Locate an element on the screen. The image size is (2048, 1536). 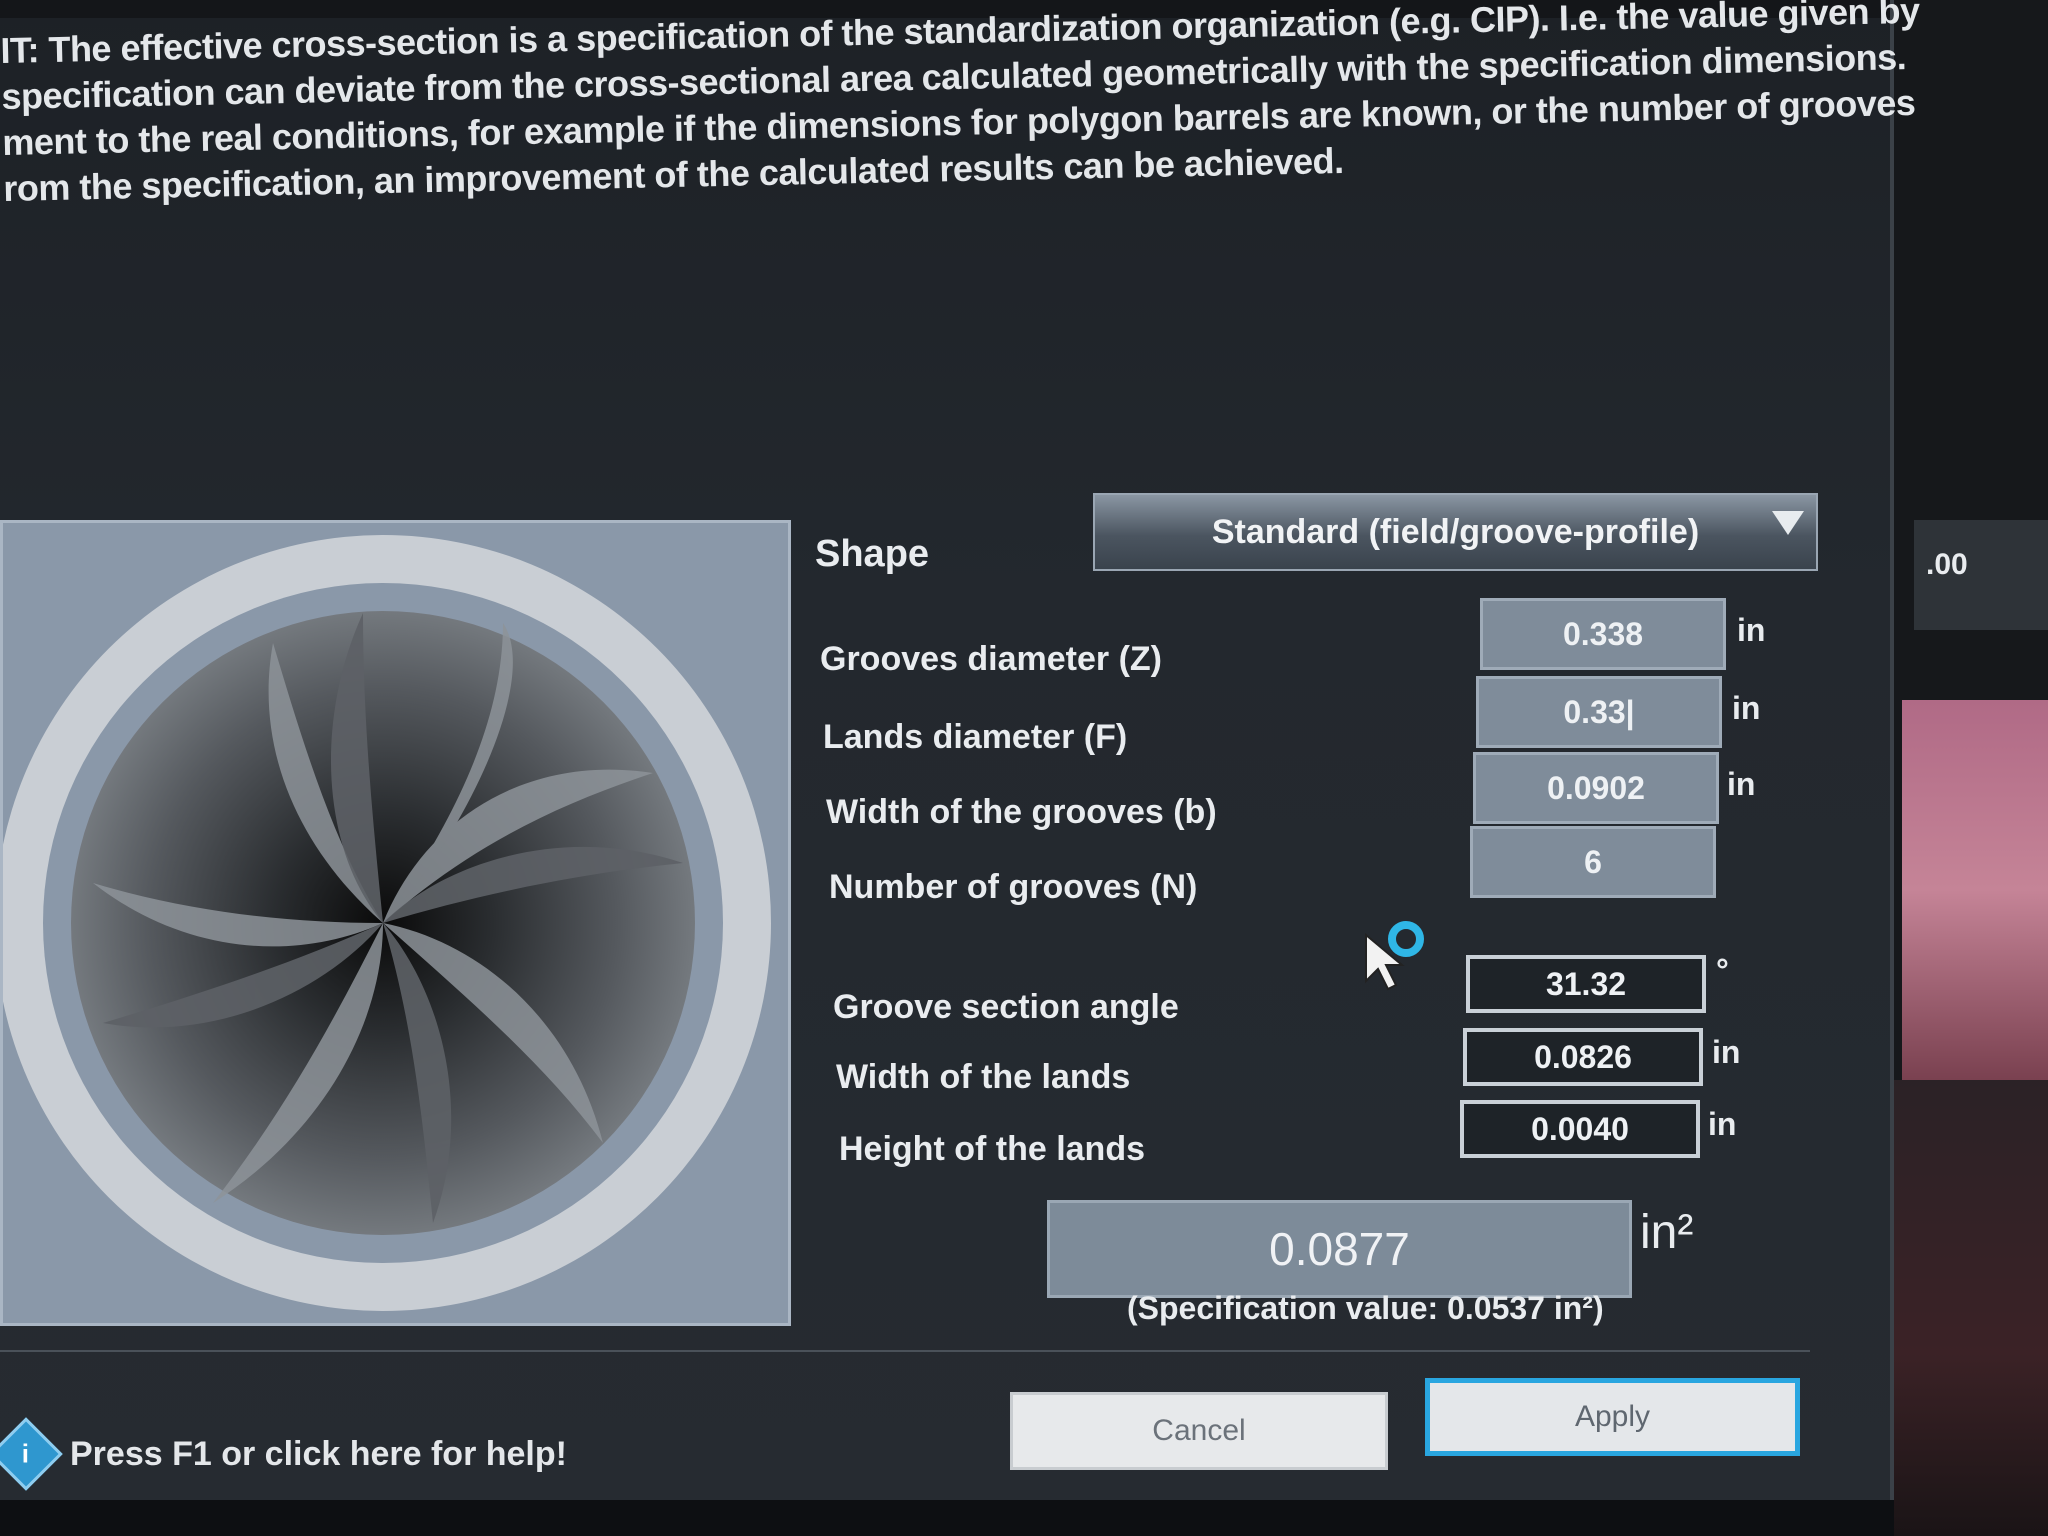
shape-dropdown: Standard (field/groove-profile) is located at coordinates (1455, 532).